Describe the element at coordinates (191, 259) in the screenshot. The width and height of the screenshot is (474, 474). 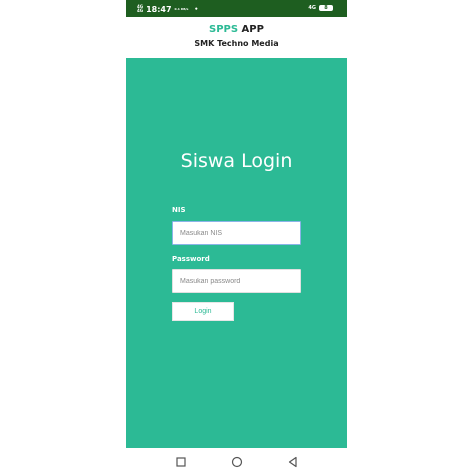
I see `password-label: Password` at that location.